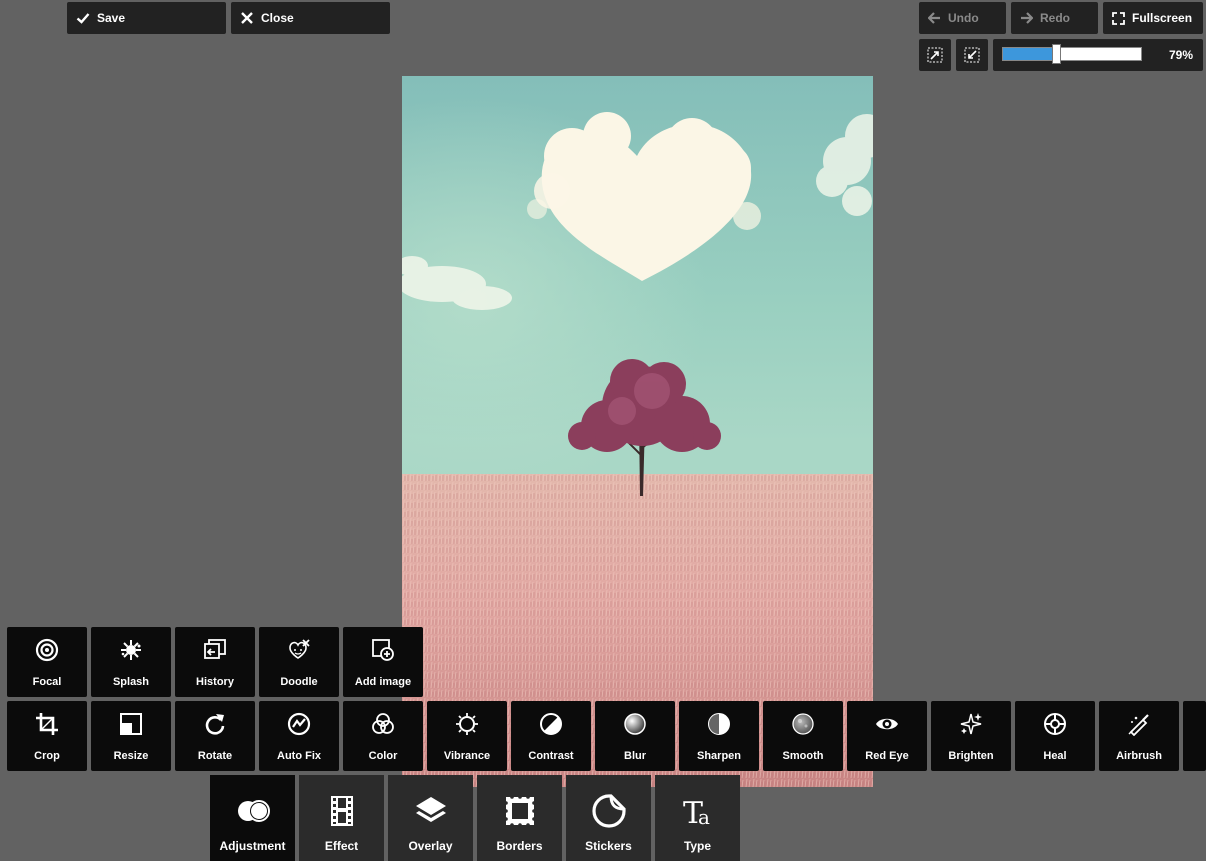  I want to click on tab-label: Adjustment, so click(252, 846).